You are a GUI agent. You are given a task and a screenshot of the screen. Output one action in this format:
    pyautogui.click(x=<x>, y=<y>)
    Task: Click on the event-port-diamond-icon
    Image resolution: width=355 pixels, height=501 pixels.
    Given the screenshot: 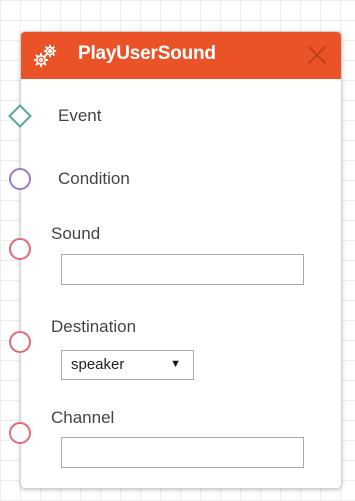 What is the action you would take?
    pyautogui.click(x=20, y=116)
    